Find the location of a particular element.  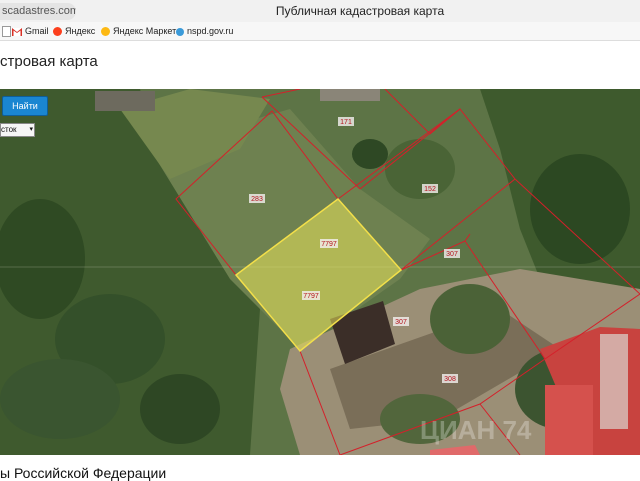

parcel-label-307-a: 307 is located at coordinates (452, 254).